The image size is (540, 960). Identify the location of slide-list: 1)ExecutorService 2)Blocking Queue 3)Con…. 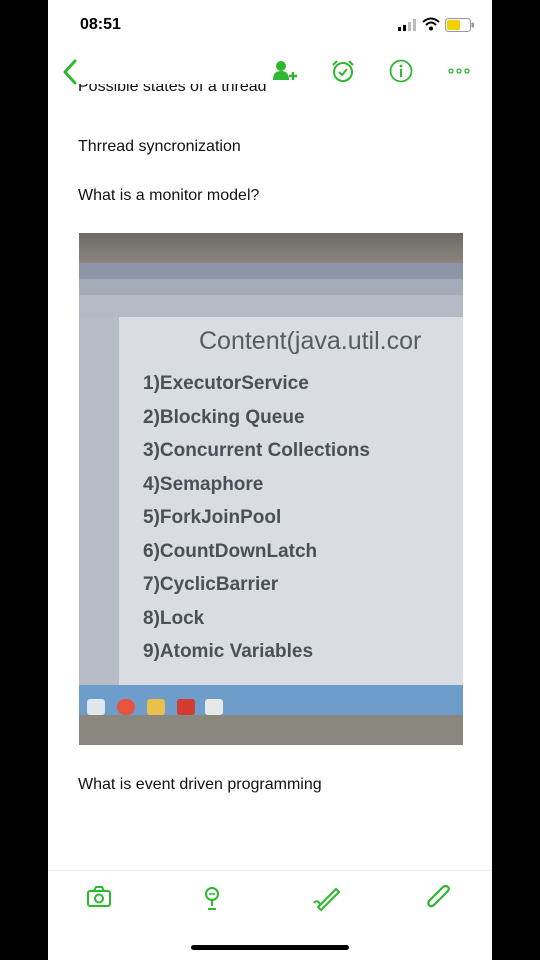
(256, 524).